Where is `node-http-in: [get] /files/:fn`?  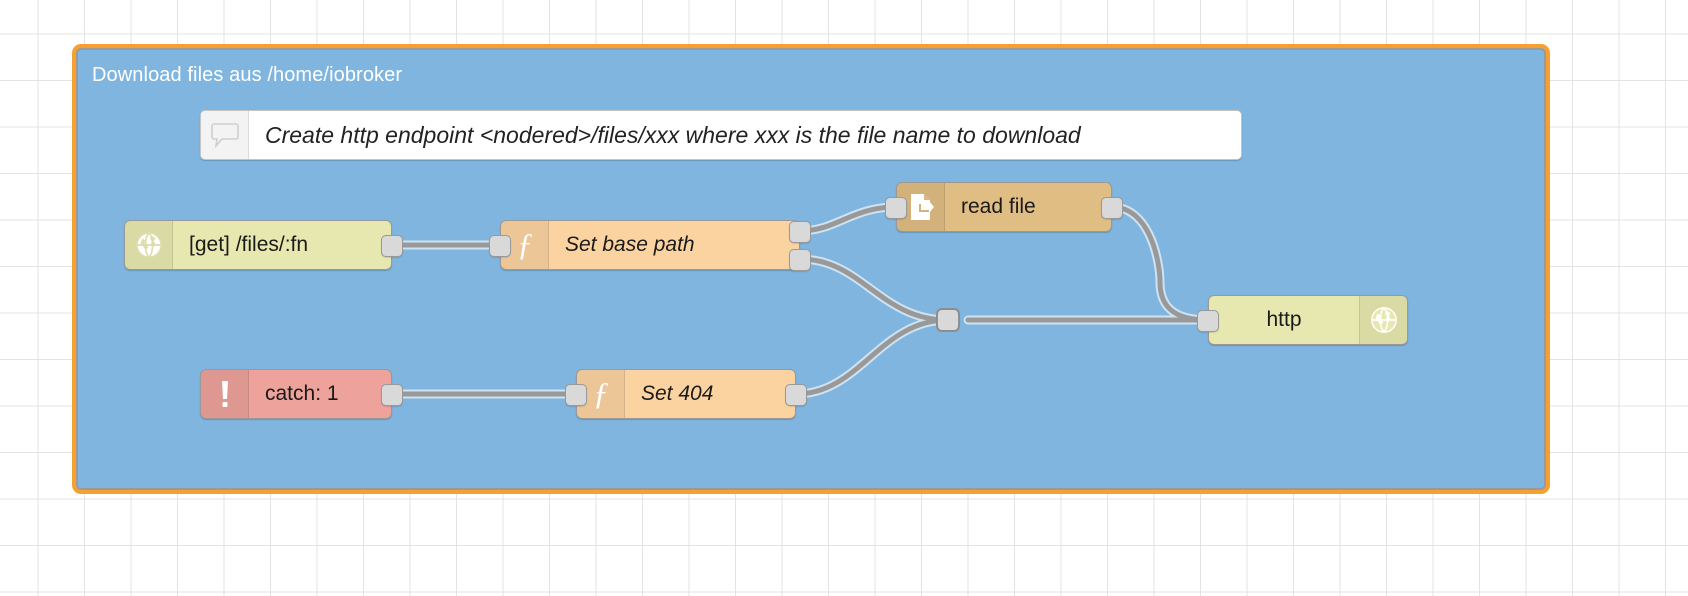 node-http-in: [get] /files/:fn is located at coordinates (263, 245).